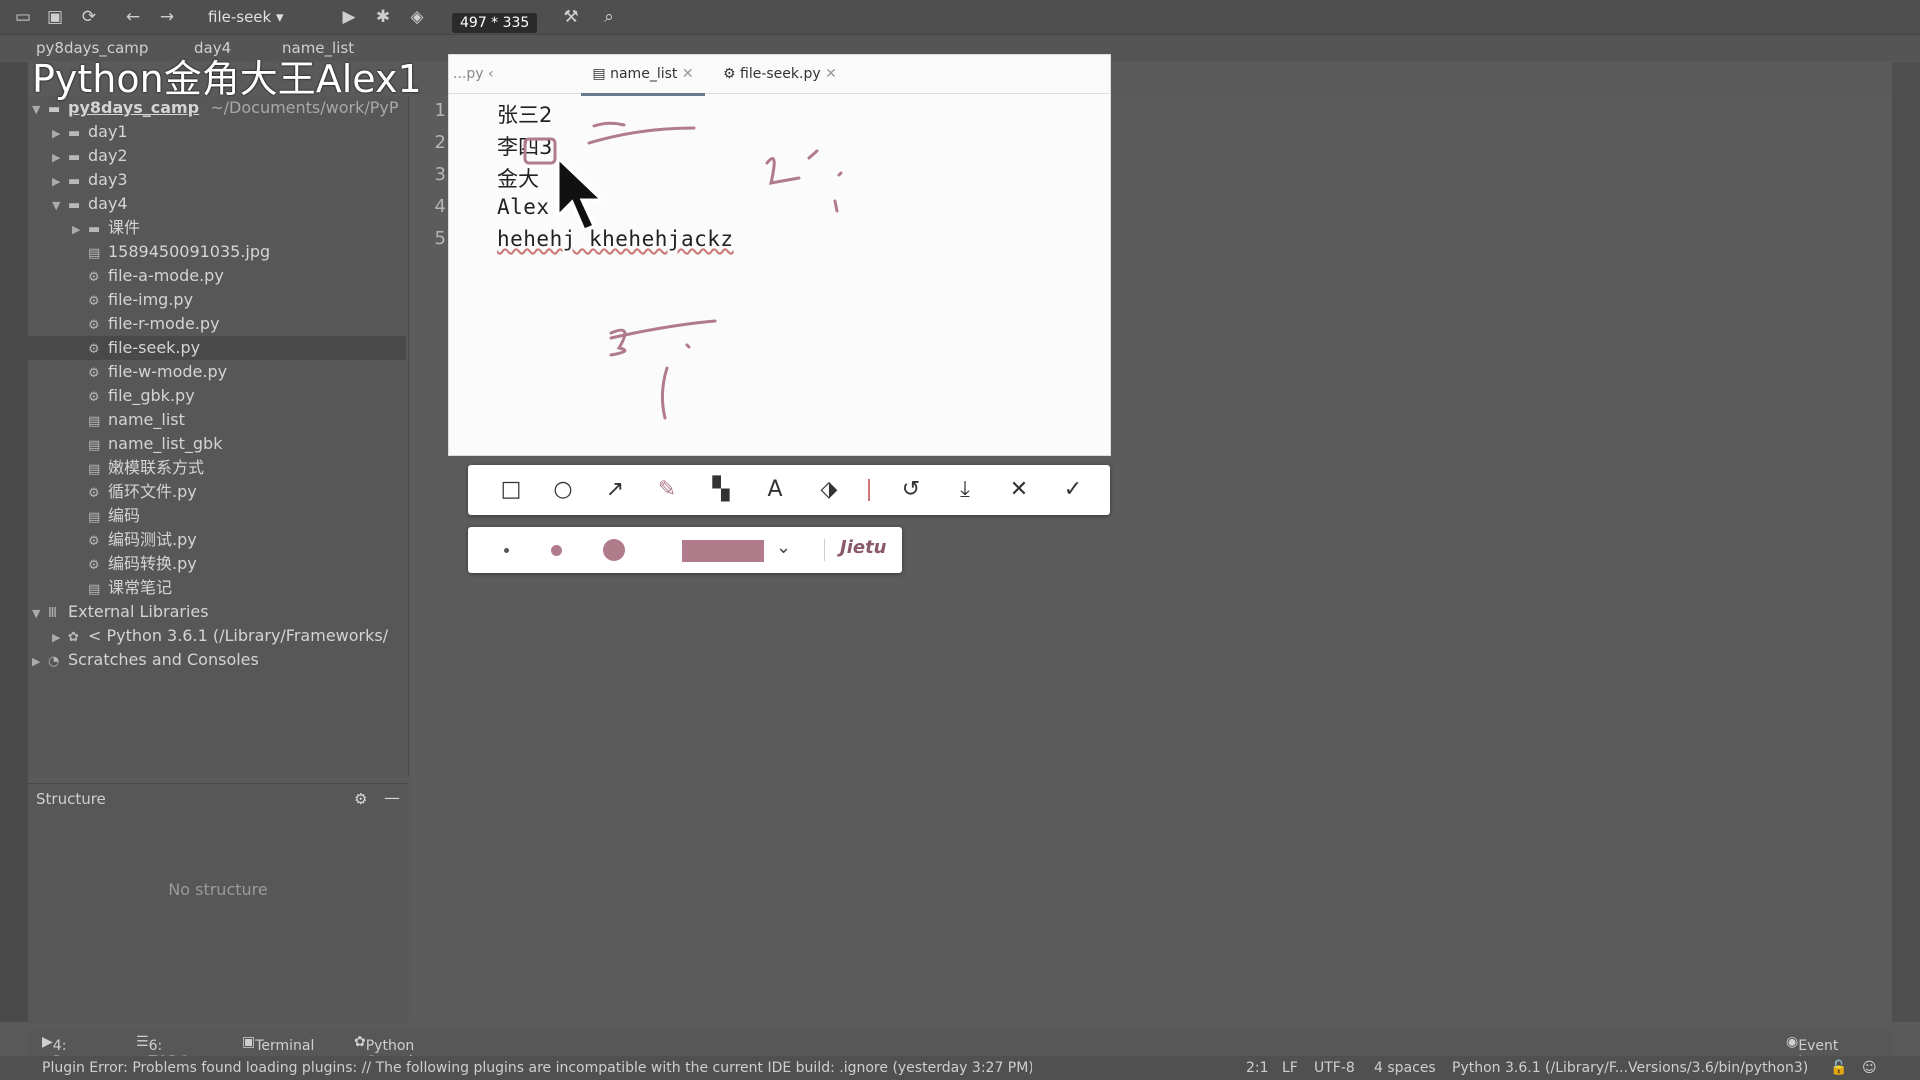 The width and height of the screenshot is (1920, 1080). I want to click on rectangle-icon: □, so click(511, 490).